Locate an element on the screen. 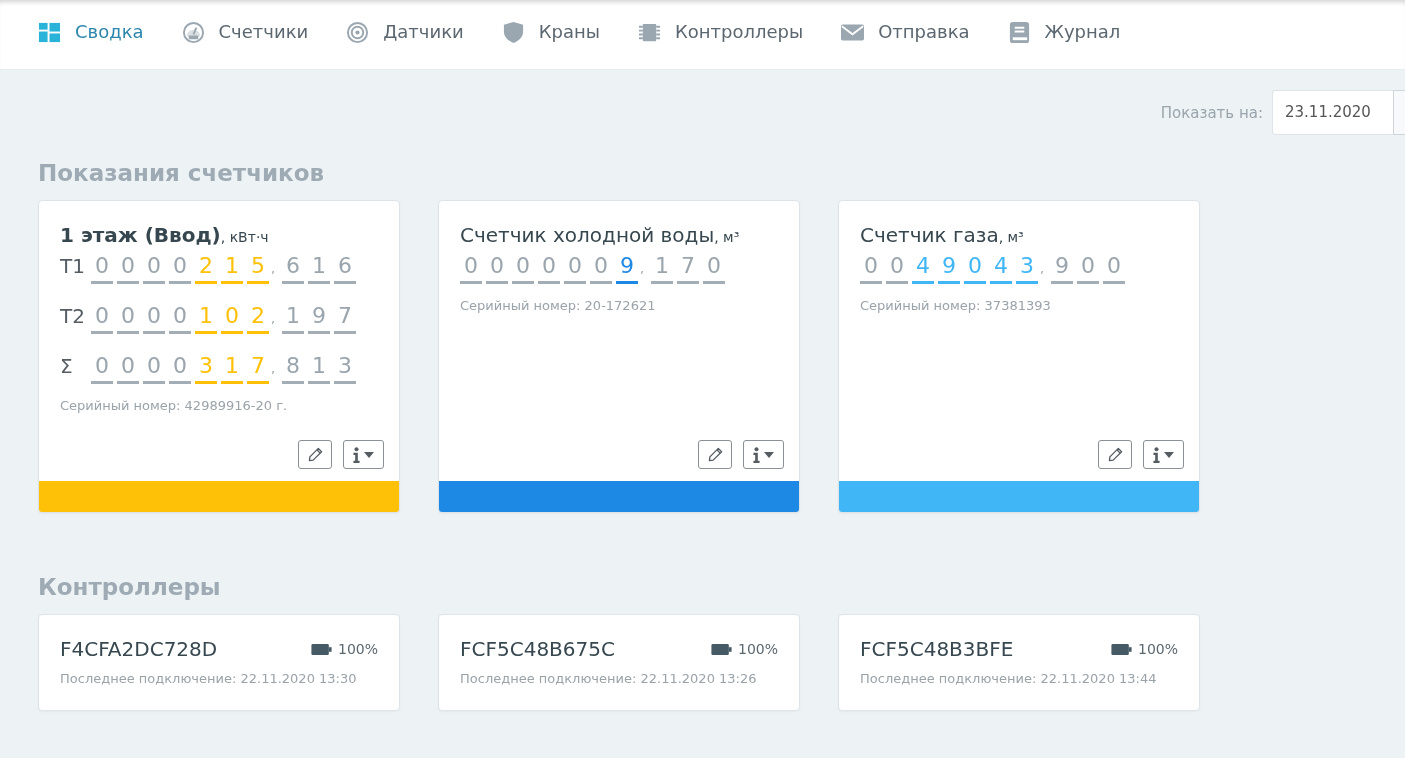 The image size is (1405, 758). last-connection: Последнее подключение: 22.11.2020 13:26 is located at coordinates (609, 679).